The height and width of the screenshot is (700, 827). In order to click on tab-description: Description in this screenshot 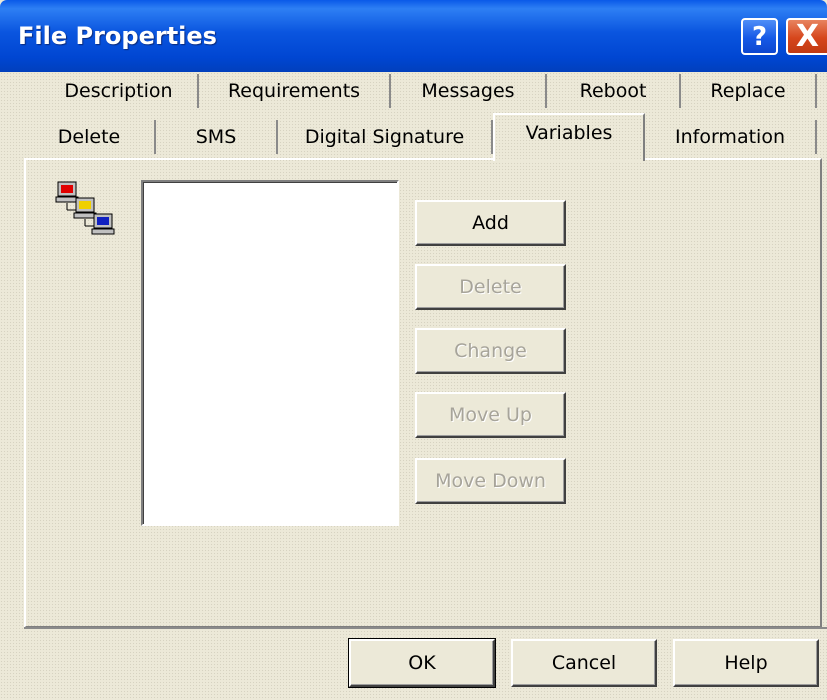, I will do `click(119, 91)`.